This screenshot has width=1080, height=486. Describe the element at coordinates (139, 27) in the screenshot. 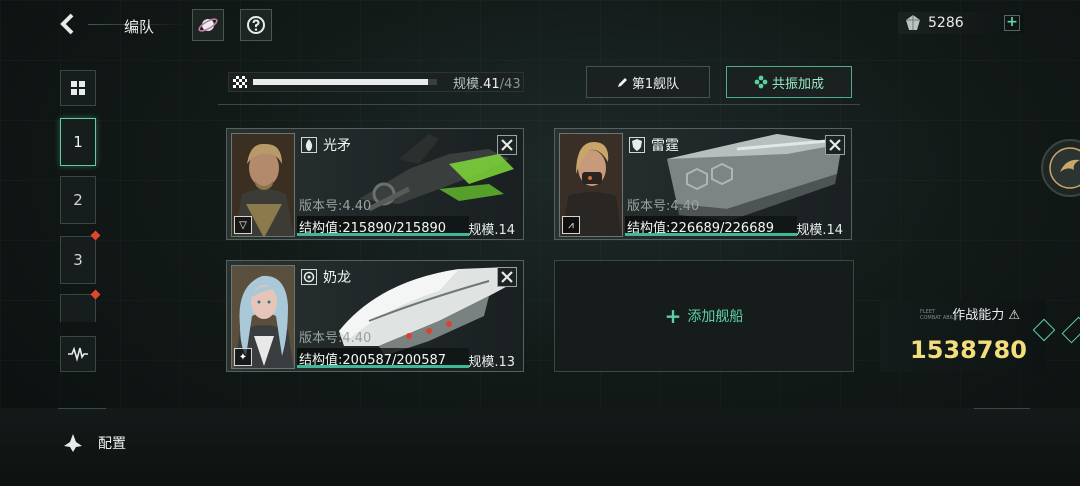

I see `page-title: 编队` at that location.